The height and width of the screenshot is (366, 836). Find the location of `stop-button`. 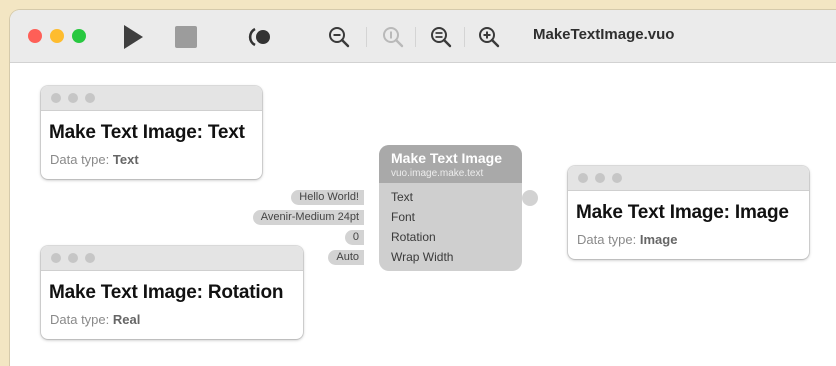

stop-button is located at coordinates (186, 37).